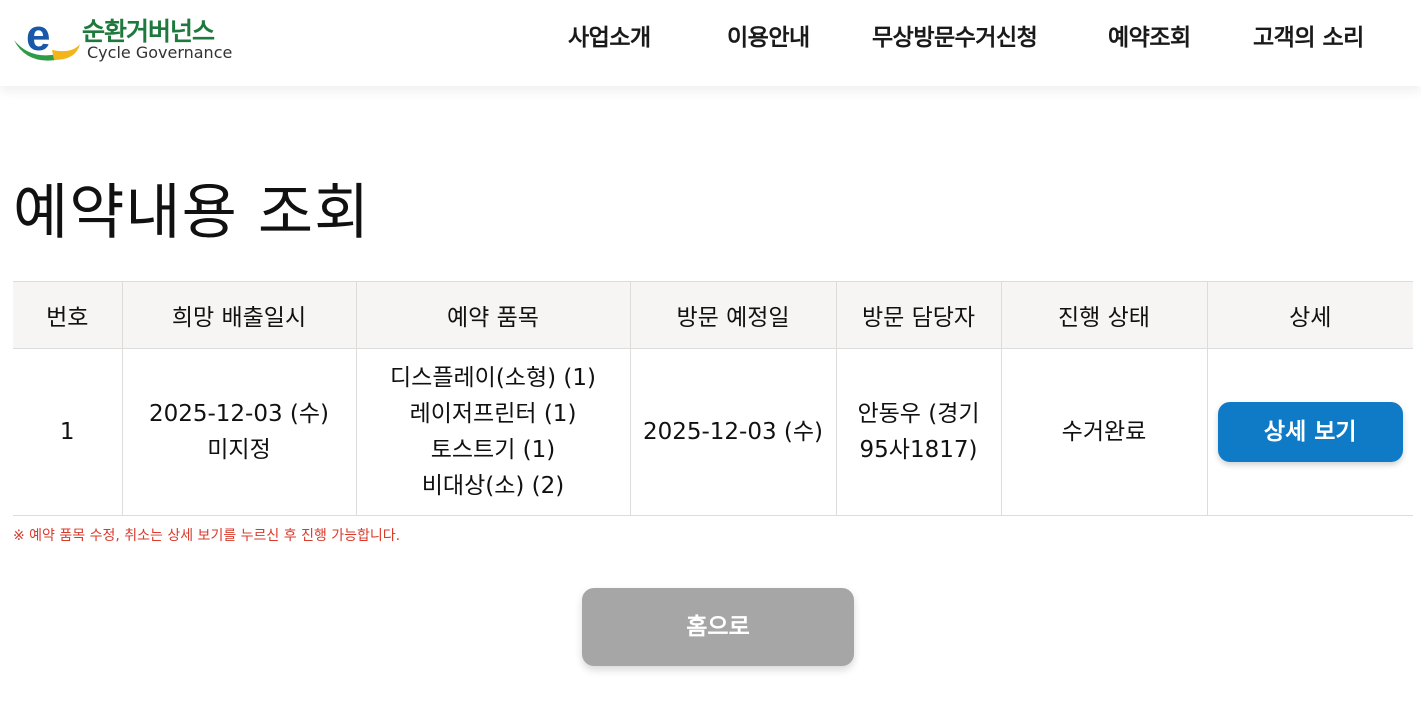 This screenshot has width=1421, height=707. What do you see at coordinates (733, 315) in the screenshot?
I see `col-visit-date: 방문 예정일` at bounding box center [733, 315].